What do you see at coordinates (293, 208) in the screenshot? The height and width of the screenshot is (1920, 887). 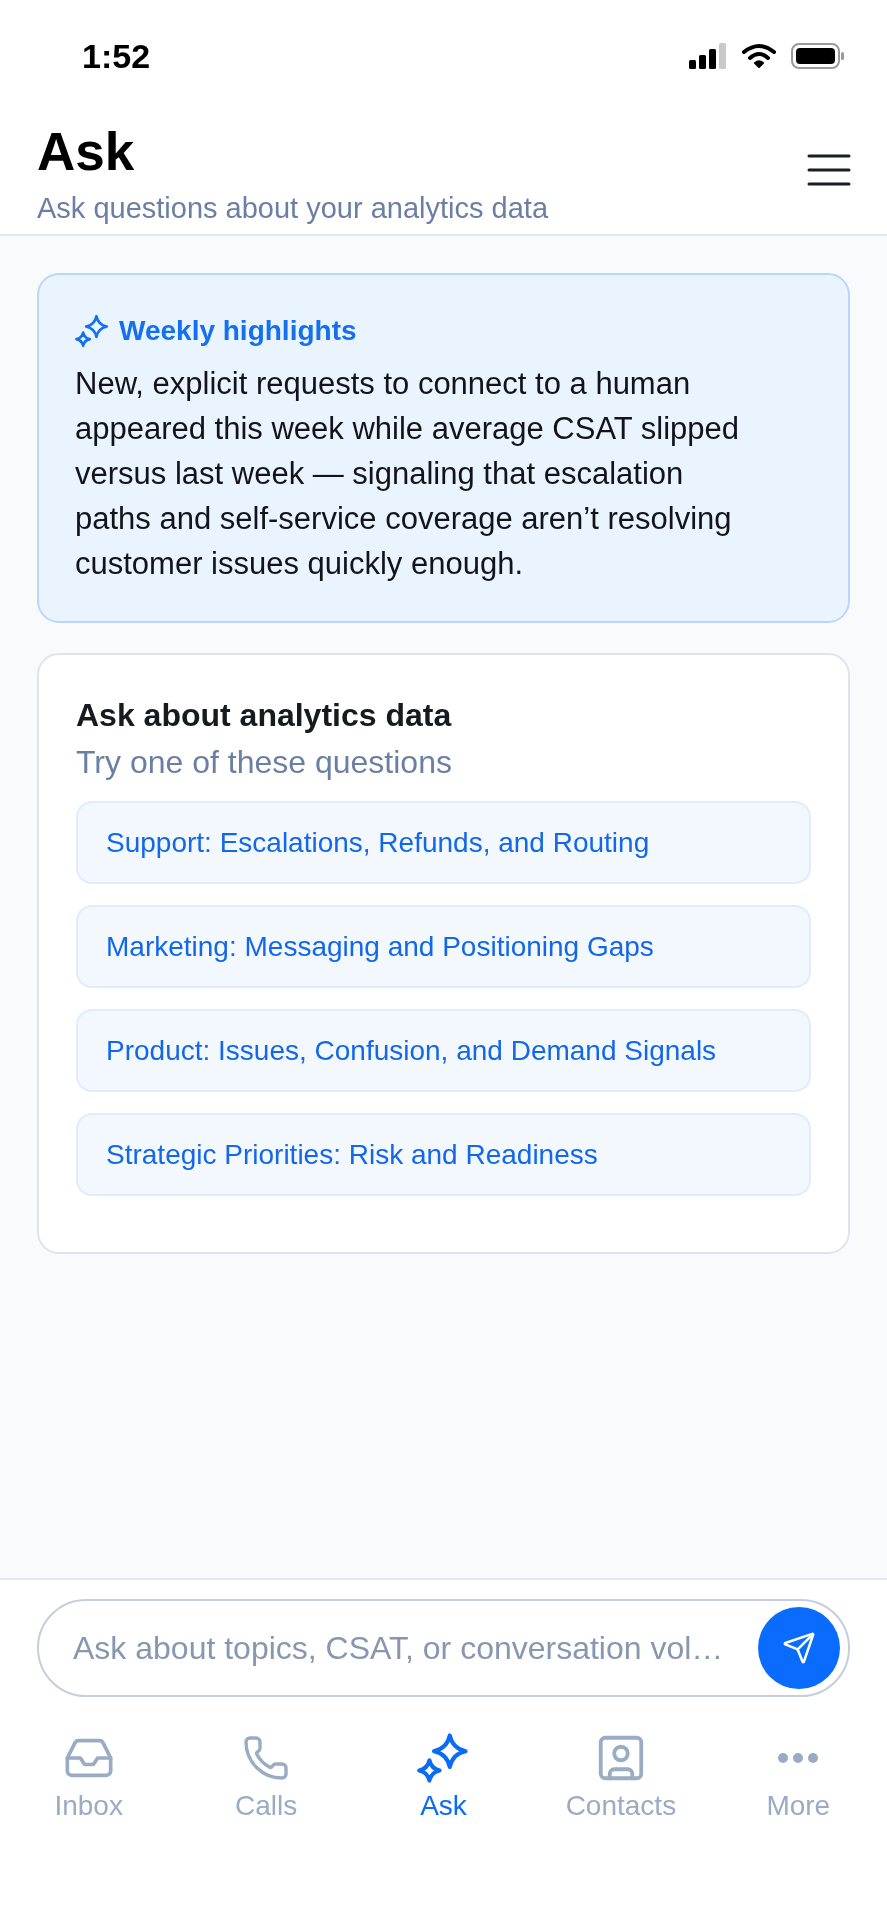 I see `page-subtitle: Ask questions about your analytics data` at bounding box center [293, 208].